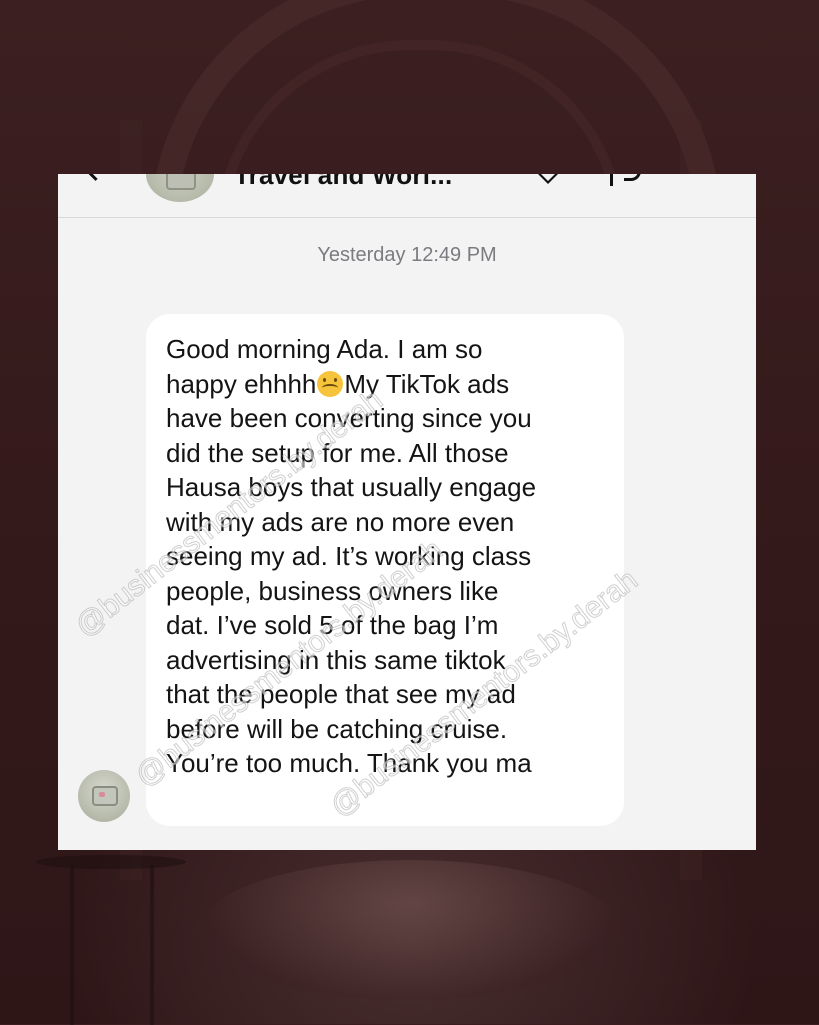  Describe the element at coordinates (341, 694) in the screenshot. I see `message-line: that the people that see my ad` at that location.